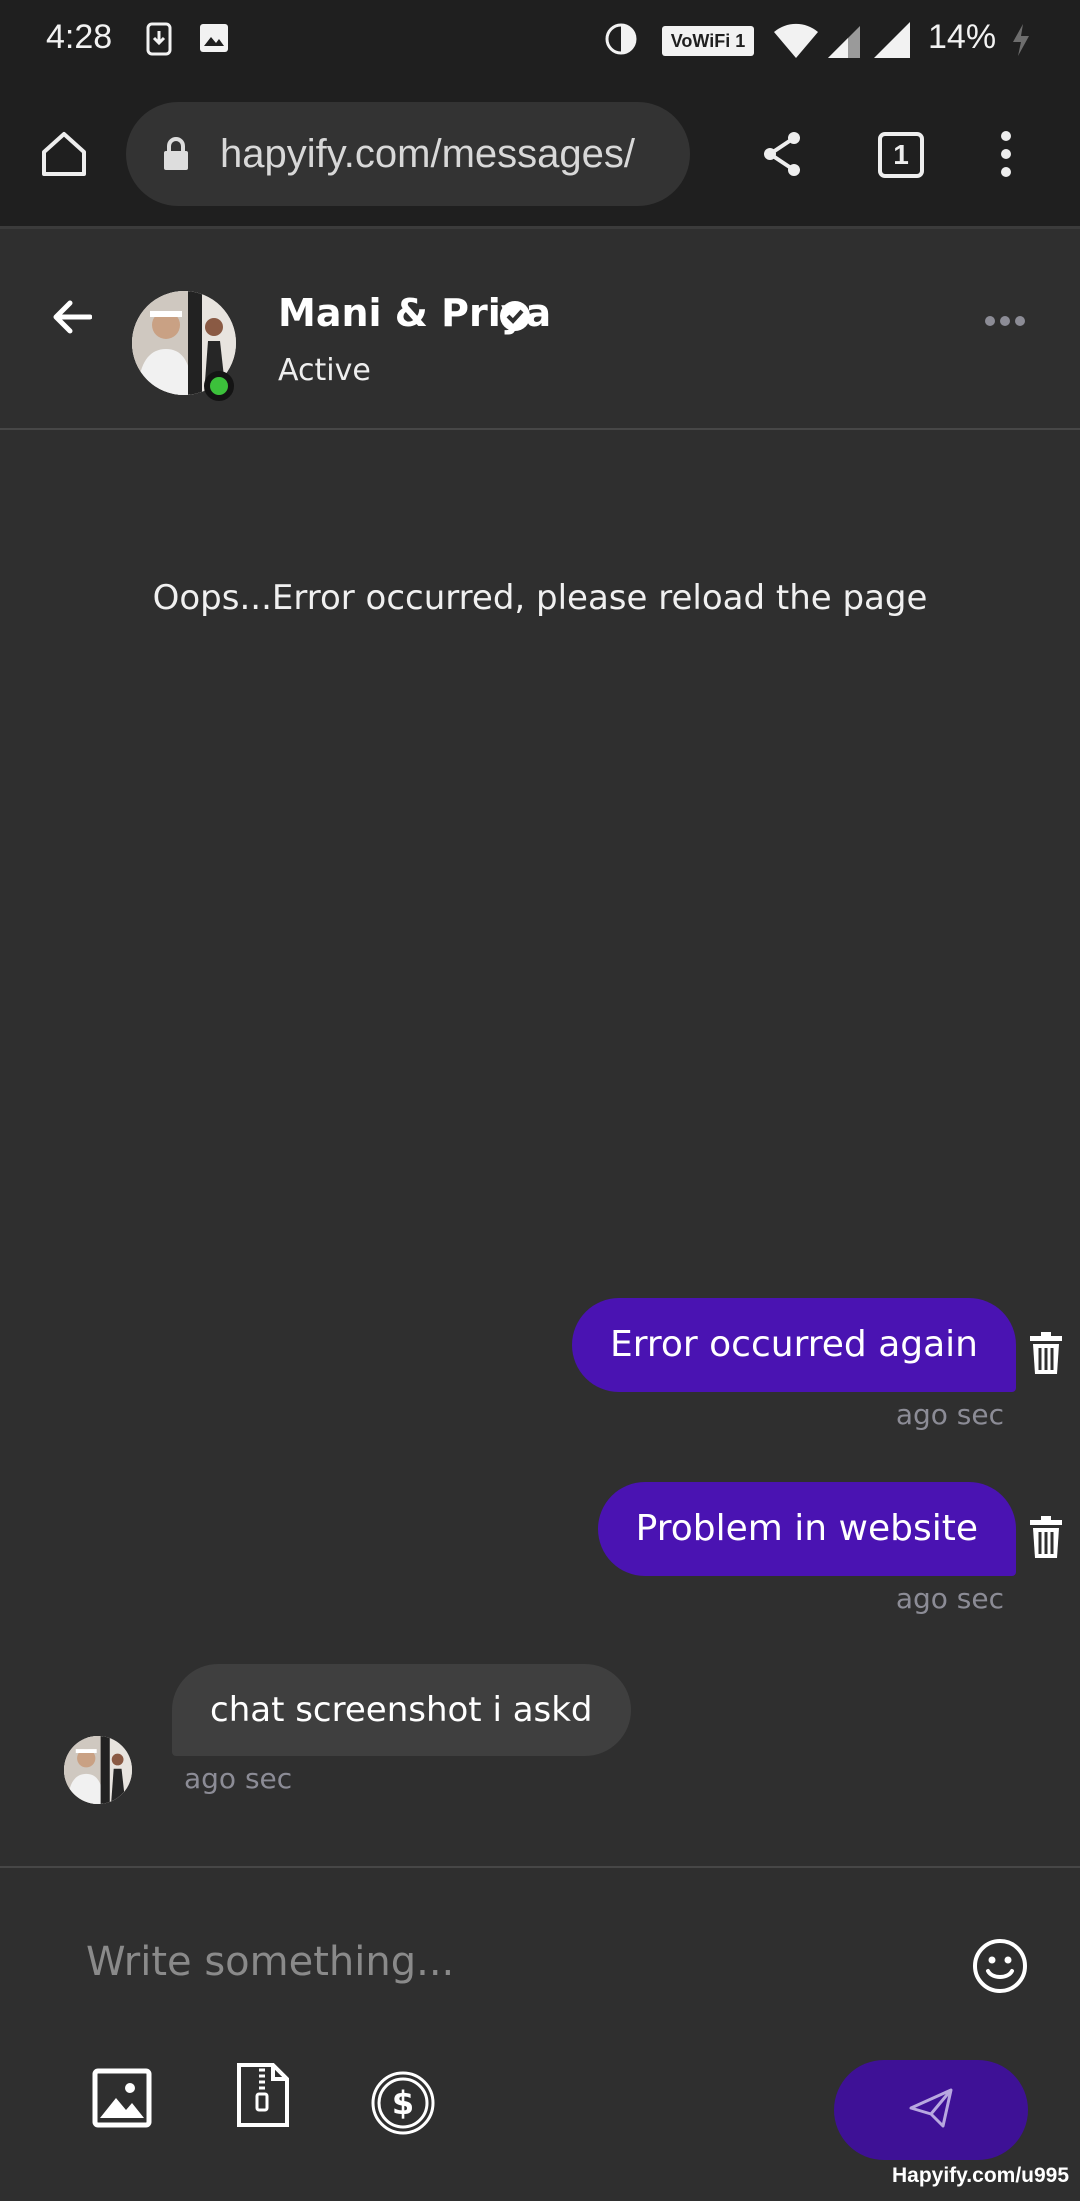 This screenshot has width=1080, height=2201. I want to click on data-saver-icon, so click(621, 41).